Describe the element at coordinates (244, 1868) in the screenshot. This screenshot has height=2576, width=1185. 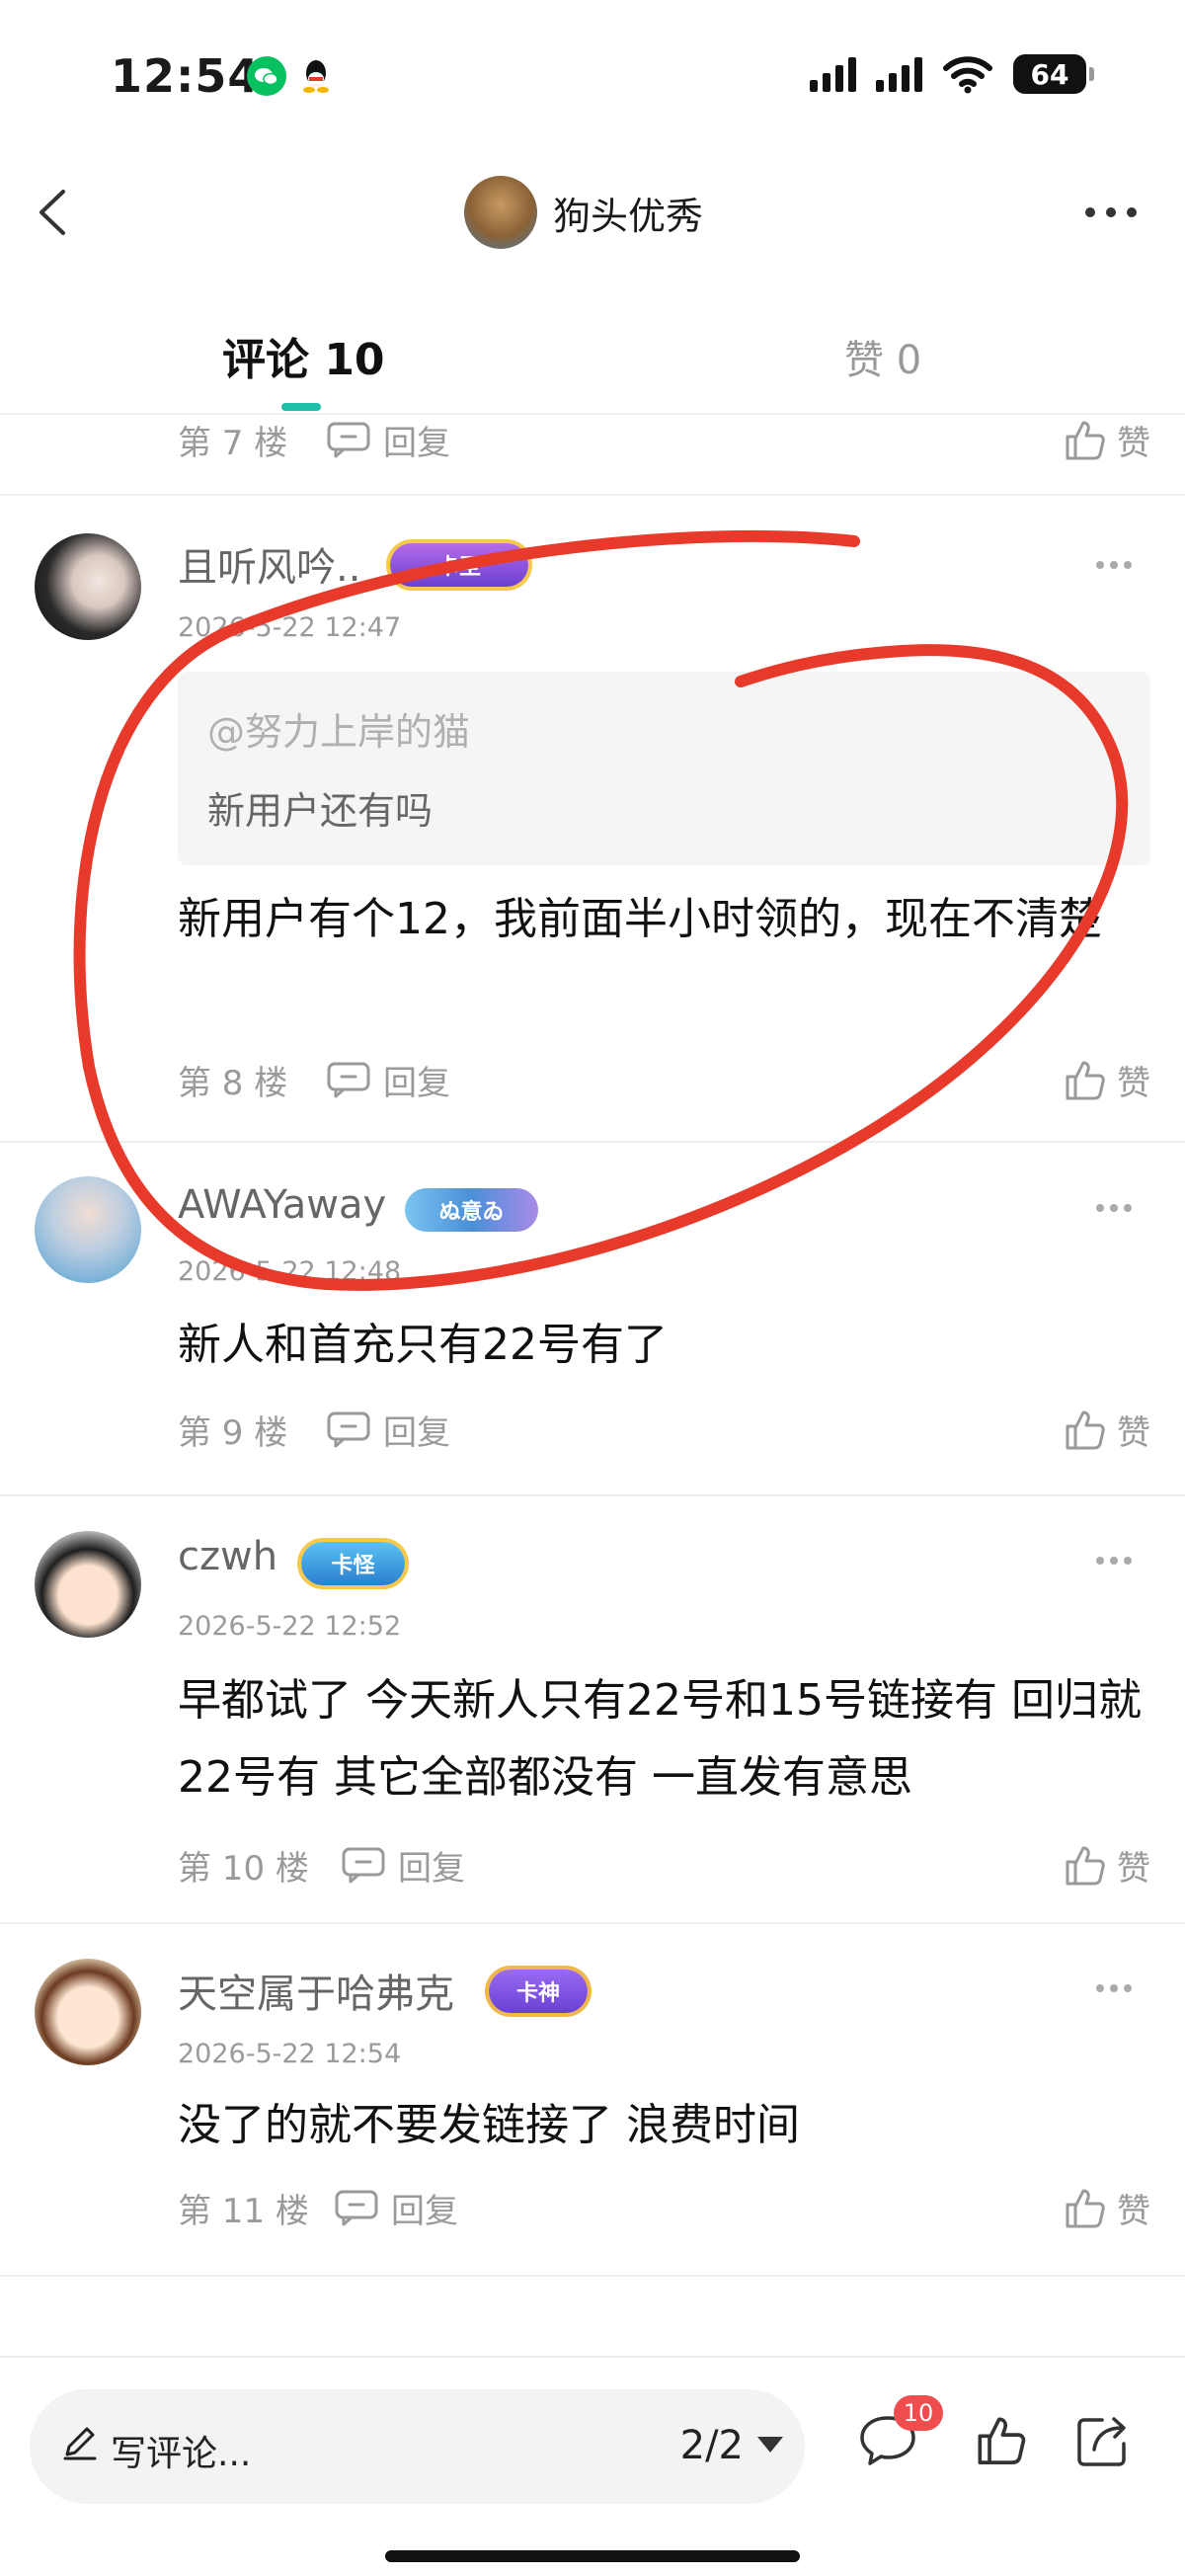
I see `floor-number: 第 10 楼` at that location.